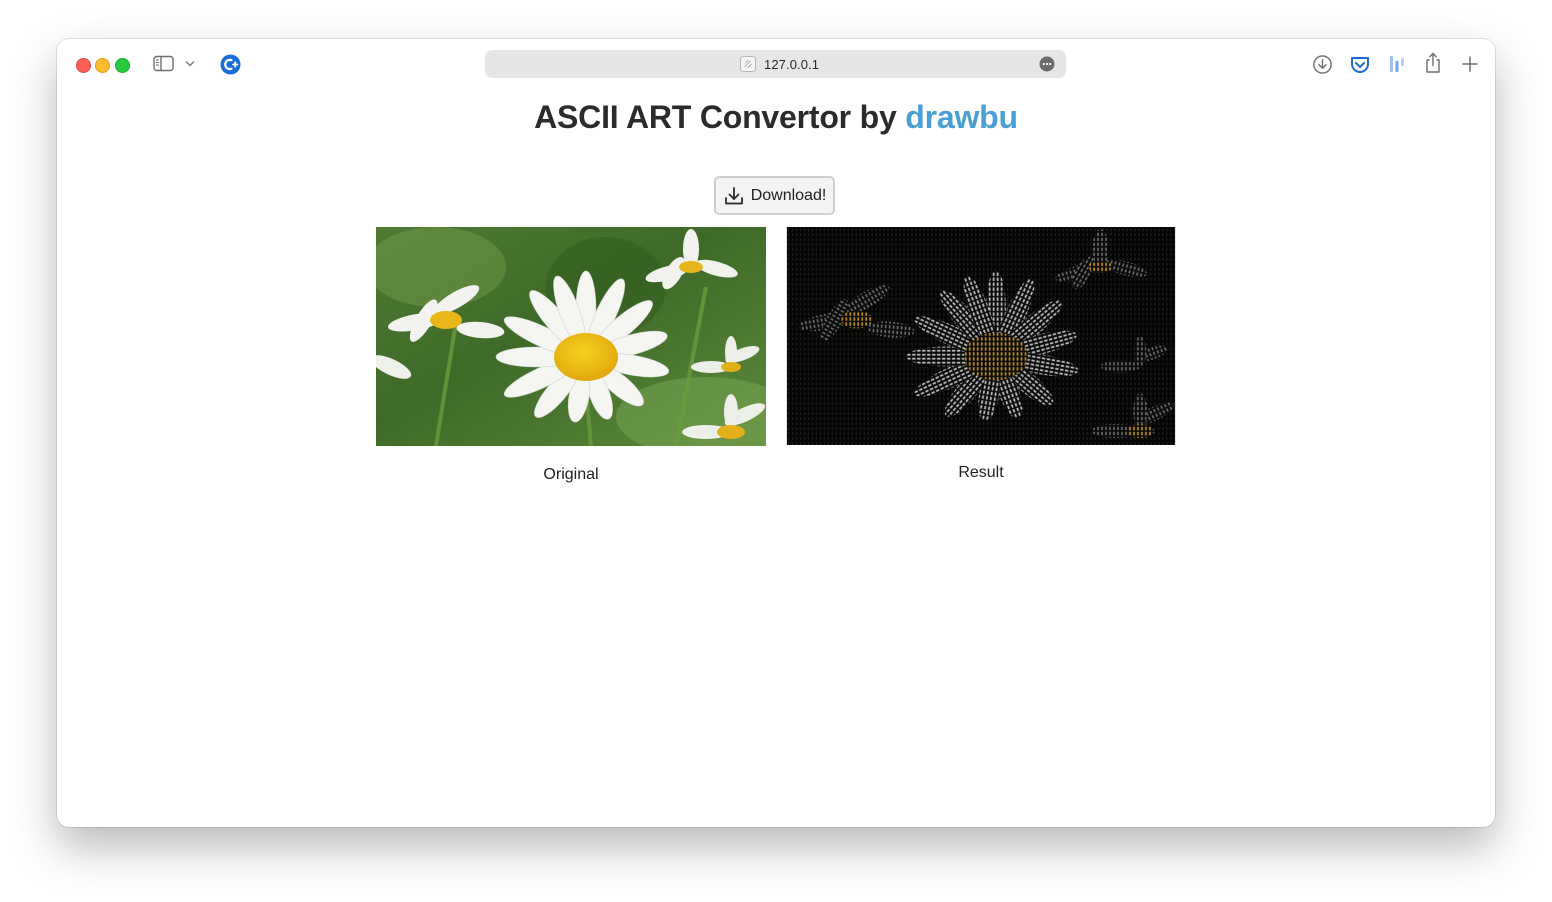 The image size is (1552, 902). I want to click on result-image-panel: Result, so click(981, 354).